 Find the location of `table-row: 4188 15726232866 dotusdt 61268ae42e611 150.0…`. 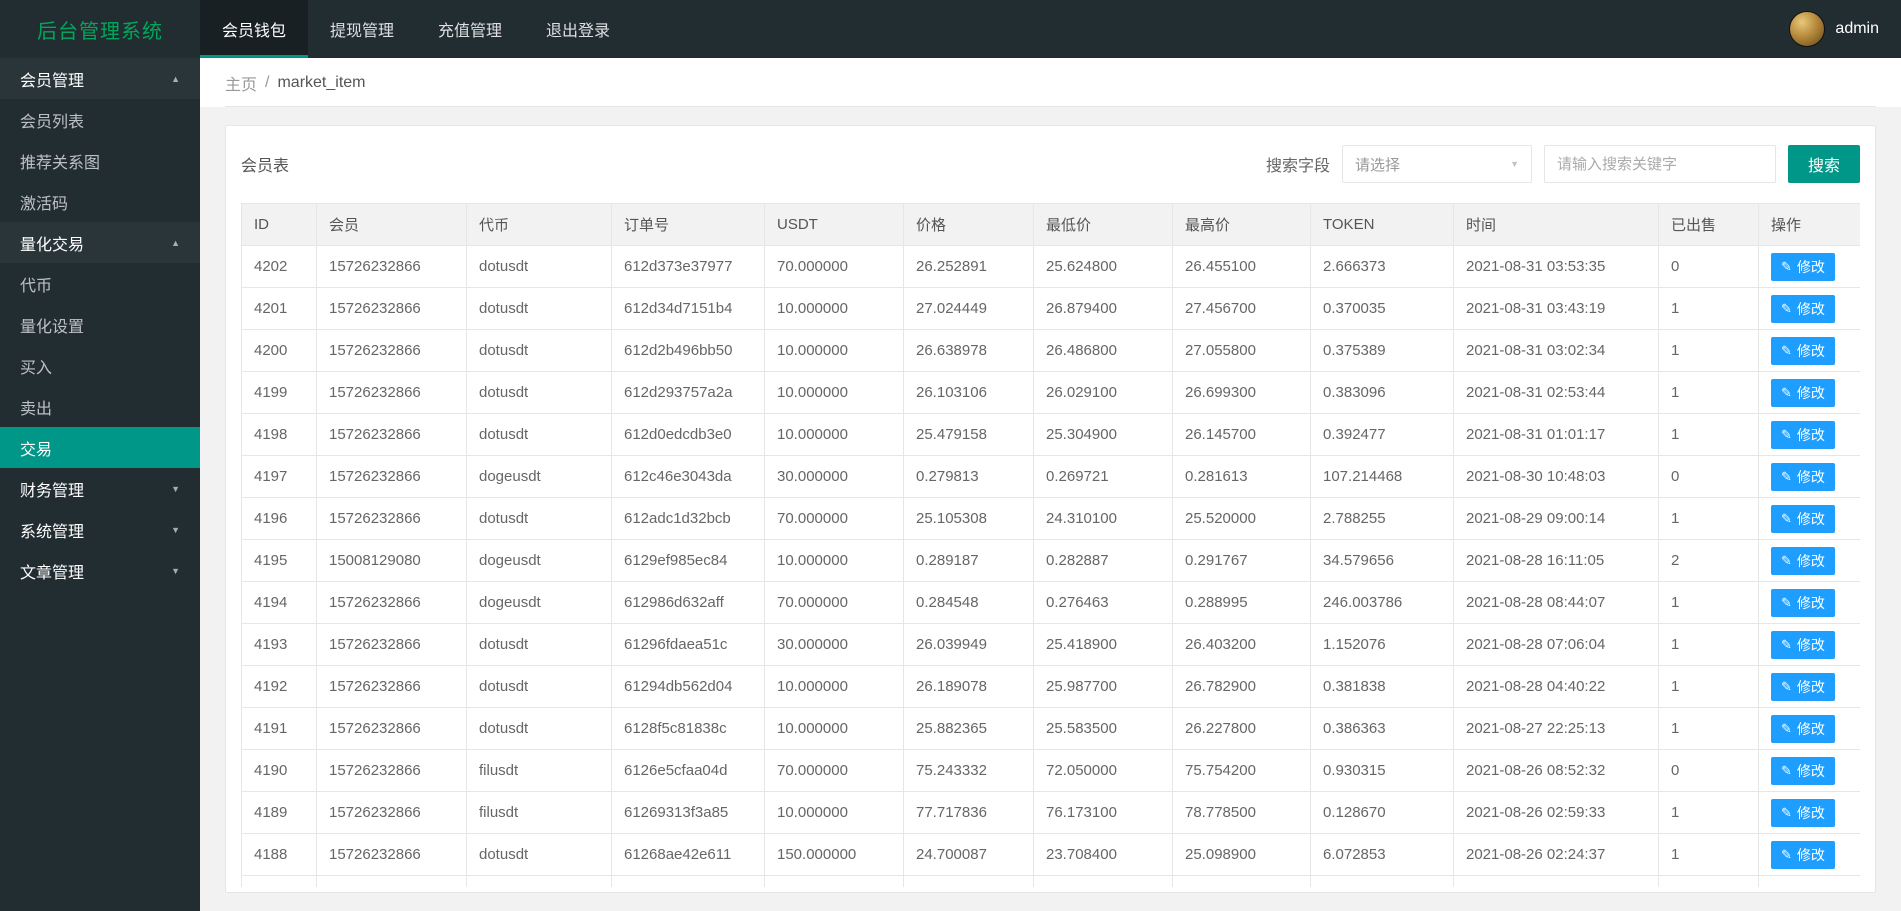

table-row: 4188 15726232866 dotusdt 61268ae42e611 150.0… is located at coordinates (1050, 854).